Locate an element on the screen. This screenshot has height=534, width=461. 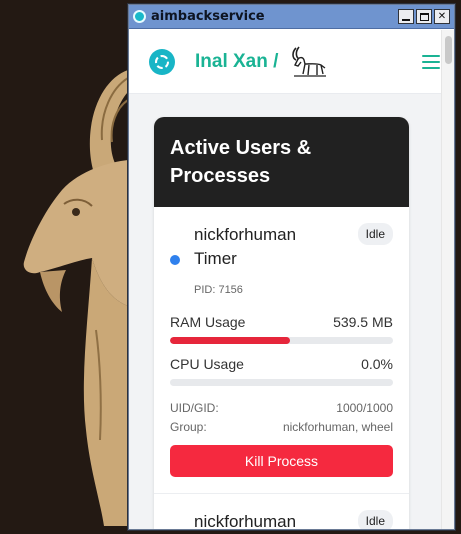
cpu-bar is located at coordinates (281, 382).